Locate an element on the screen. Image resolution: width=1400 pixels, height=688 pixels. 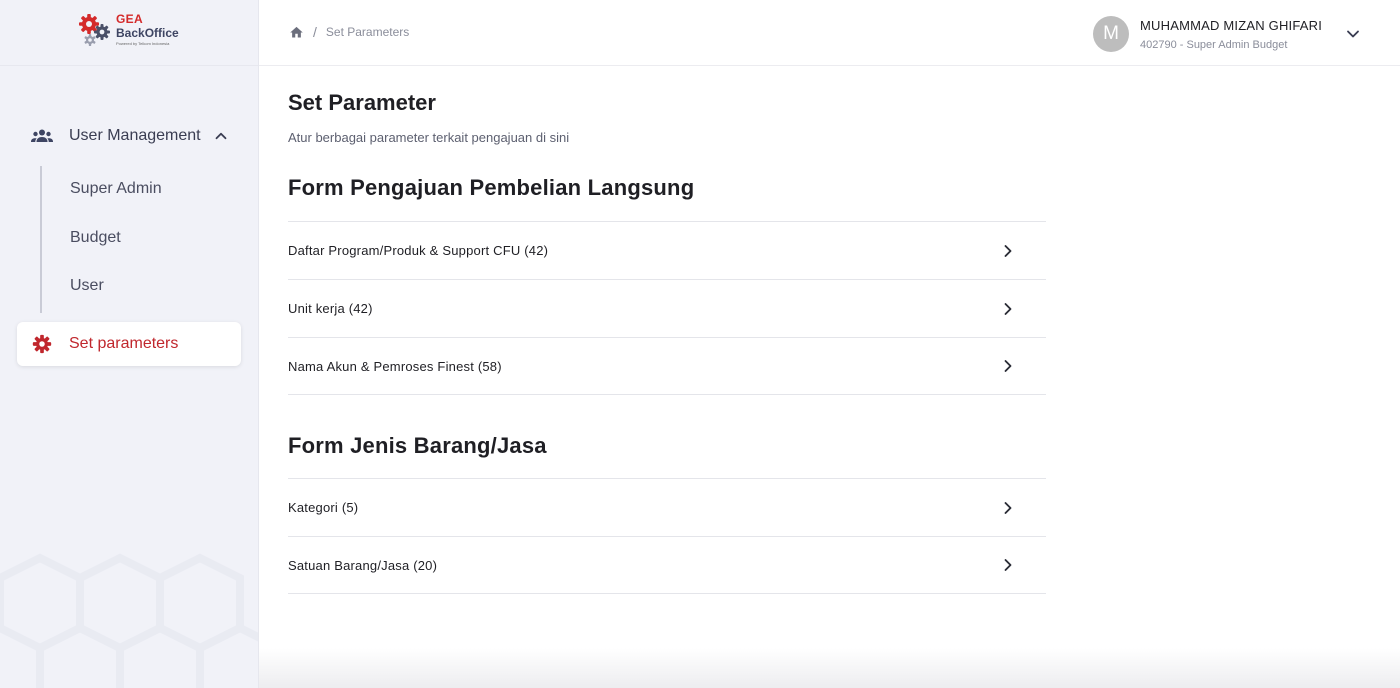
chevron-up-icon is located at coordinates (221, 136).